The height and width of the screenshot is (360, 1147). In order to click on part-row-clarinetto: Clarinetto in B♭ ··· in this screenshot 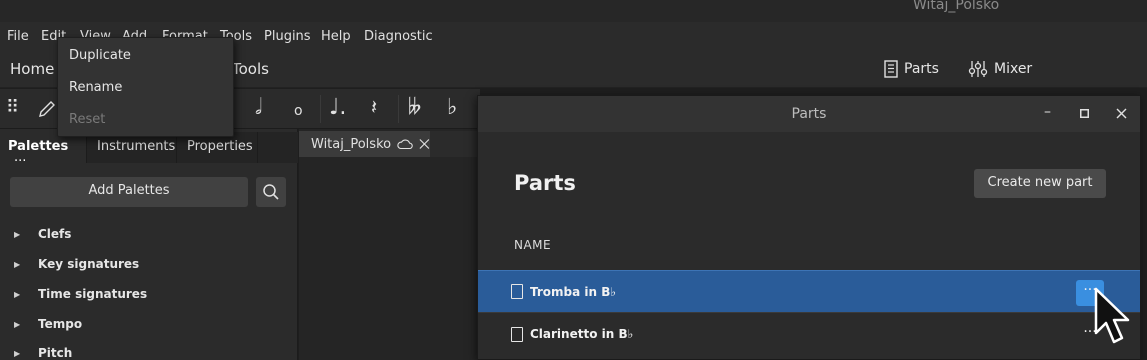, I will do `click(809, 334)`.